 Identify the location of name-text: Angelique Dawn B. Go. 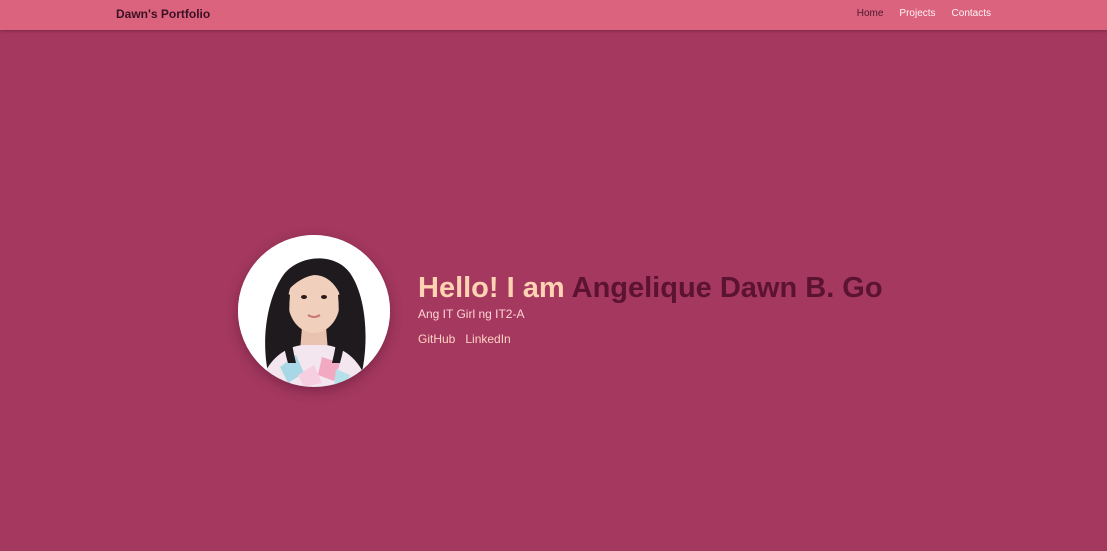
(727, 288).